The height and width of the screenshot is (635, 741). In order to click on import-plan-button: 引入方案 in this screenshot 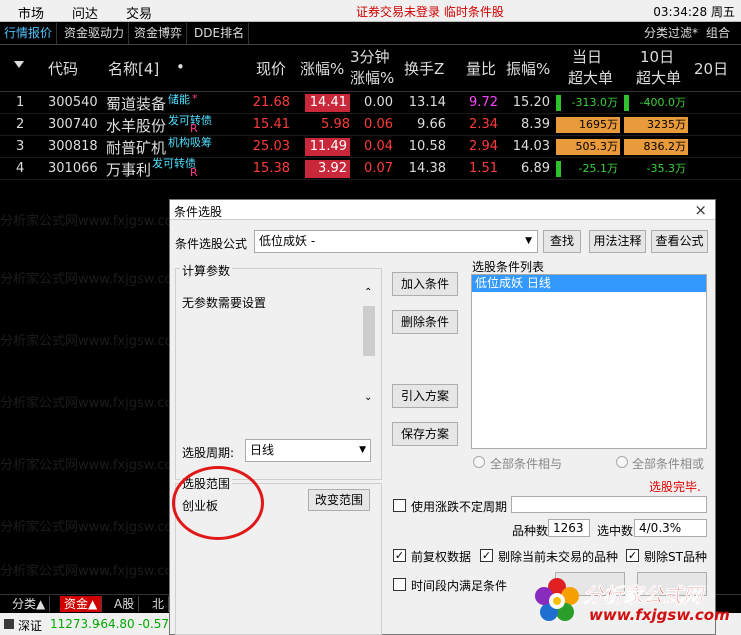, I will do `click(425, 396)`.